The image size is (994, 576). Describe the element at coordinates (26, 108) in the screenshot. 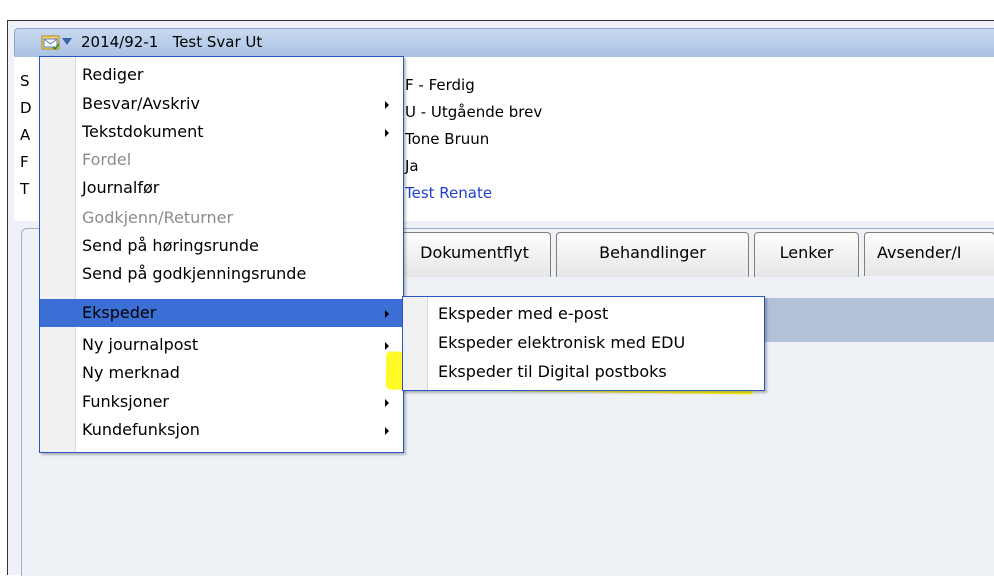

I see `info-key: D` at that location.